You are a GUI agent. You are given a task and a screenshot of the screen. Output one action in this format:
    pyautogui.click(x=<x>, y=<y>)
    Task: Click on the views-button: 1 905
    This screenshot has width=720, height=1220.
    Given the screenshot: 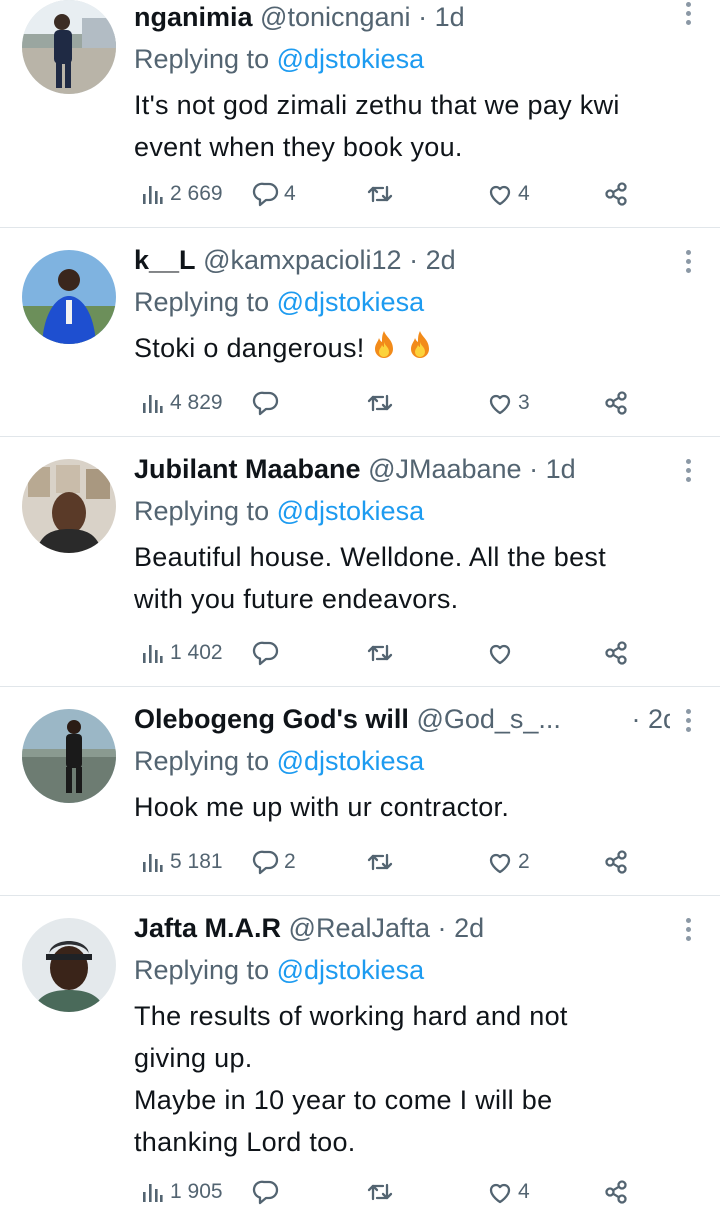 What is the action you would take?
    pyautogui.click(x=180, y=1192)
    